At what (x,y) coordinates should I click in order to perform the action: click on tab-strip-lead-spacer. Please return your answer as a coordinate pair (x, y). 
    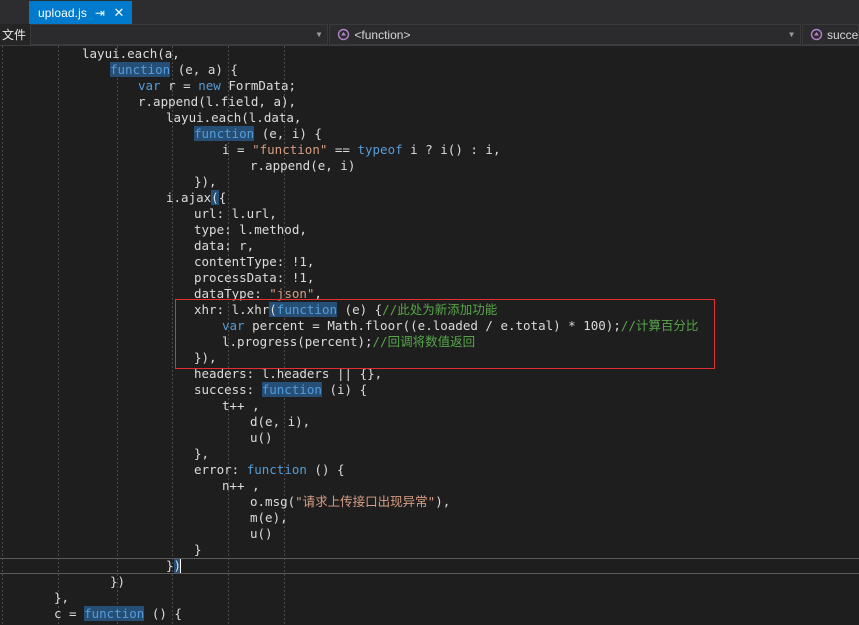
    Looking at the image, I should click on (14, 12).